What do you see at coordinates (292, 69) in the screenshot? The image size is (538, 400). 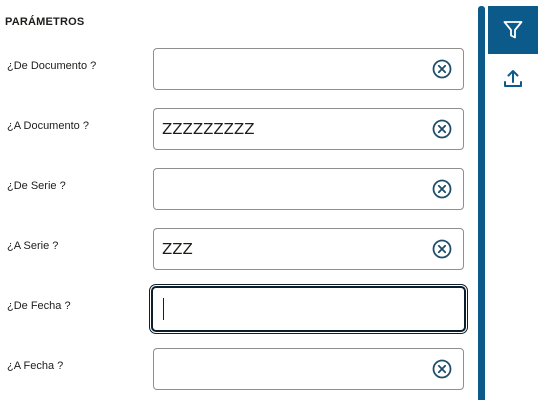 I see `de-documento-input` at bounding box center [292, 69].